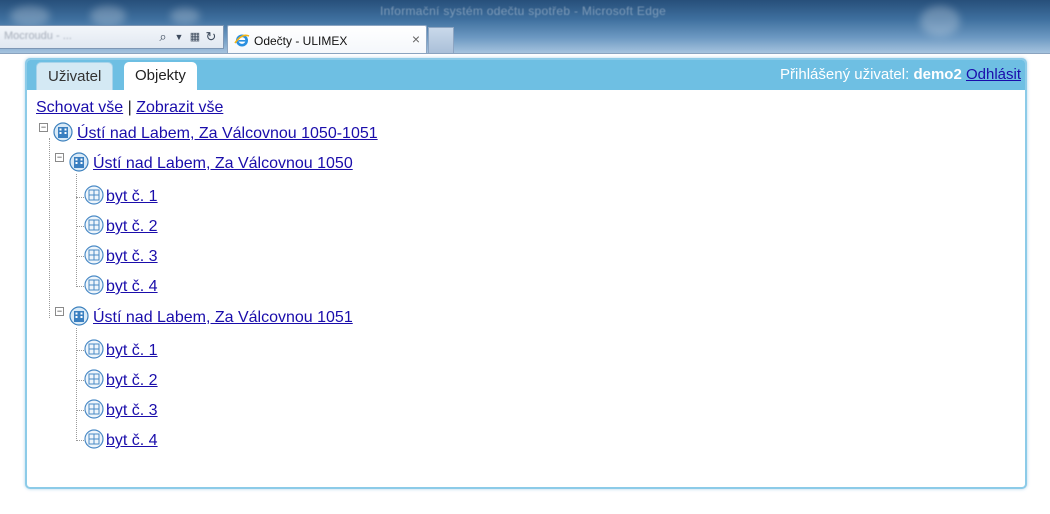 Image resolution: width=1050 pixels, height=514 pixels. I want to click on tree-node-label: Ústí nad Labem, Za Válcovnou 1050-1051, so click(227, 134).